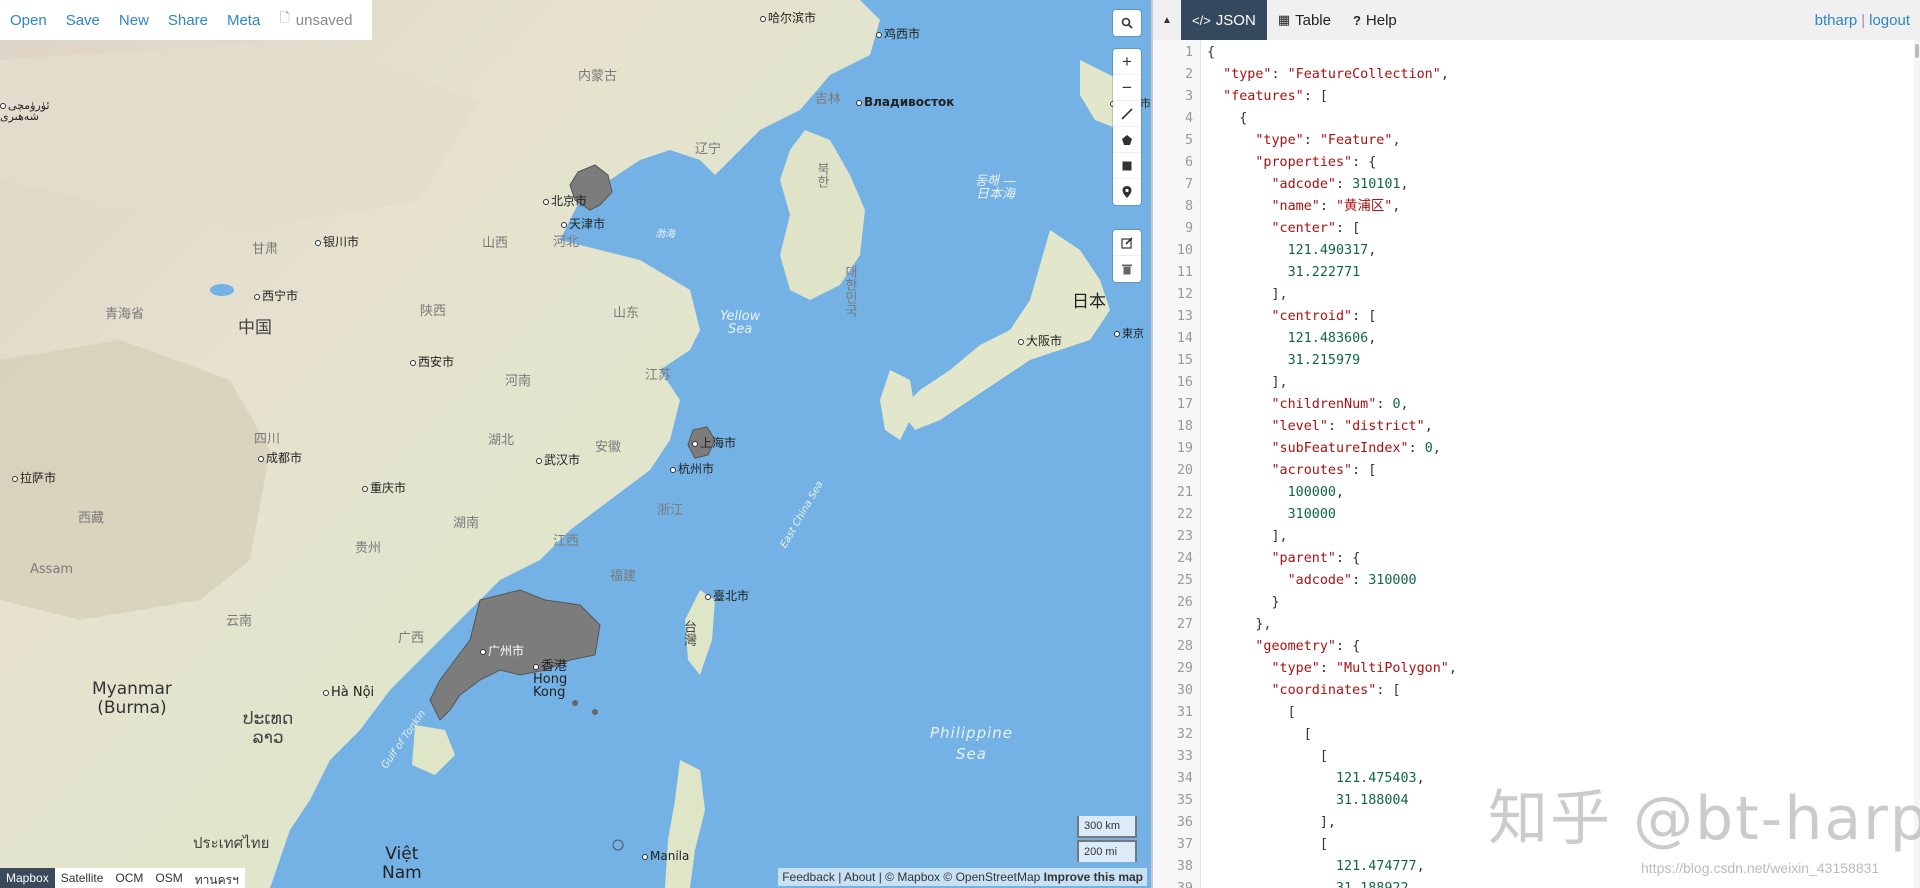  Describe the element at coordinates (1340, 404) in the screenshot. I see `code-text: "childrenNum": 0,` at that location.